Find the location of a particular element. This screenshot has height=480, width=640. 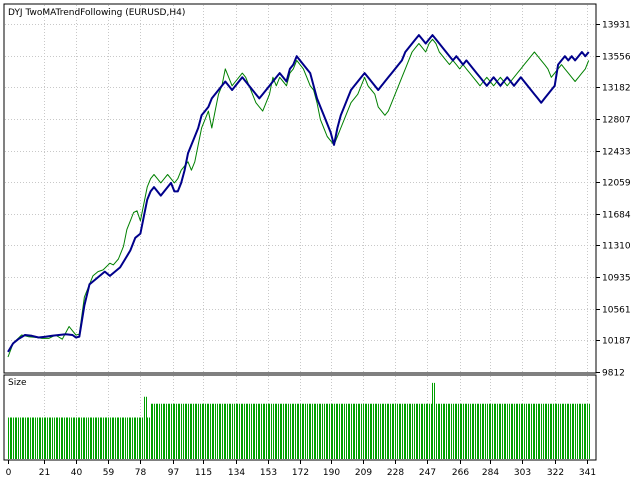

x-tick-label: 266 is located at coordinates (460, 473).